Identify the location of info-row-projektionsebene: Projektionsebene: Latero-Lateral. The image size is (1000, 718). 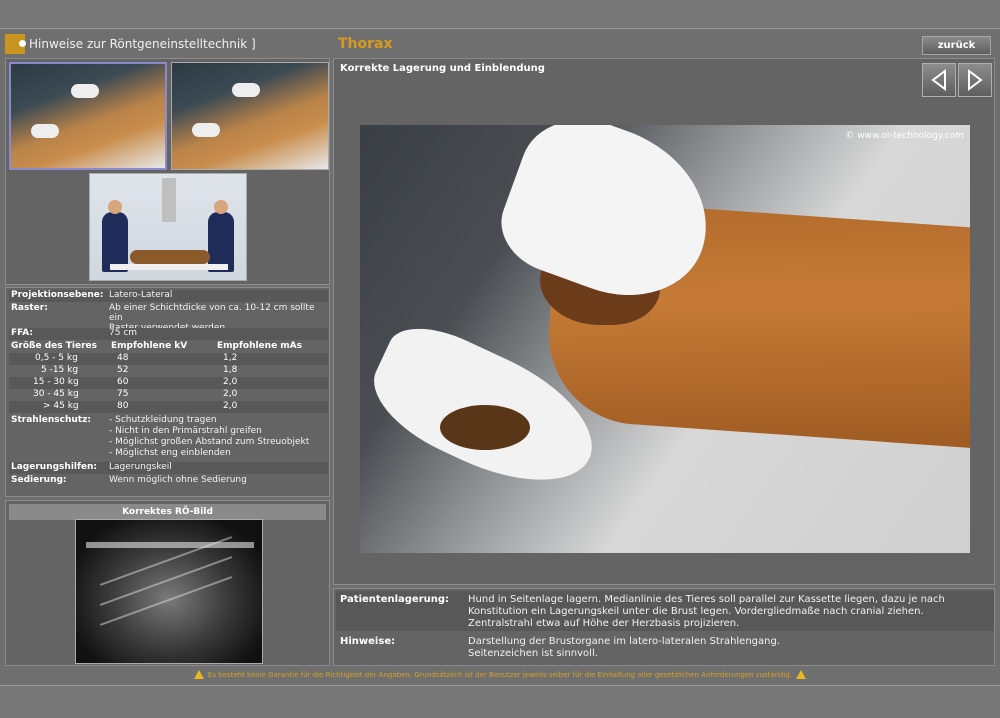
(168, 296).